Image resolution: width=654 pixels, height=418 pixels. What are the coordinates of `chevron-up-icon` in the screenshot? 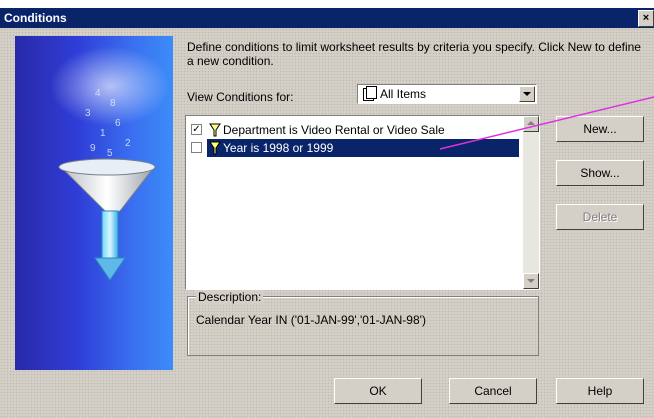 It's located at (531, 123).